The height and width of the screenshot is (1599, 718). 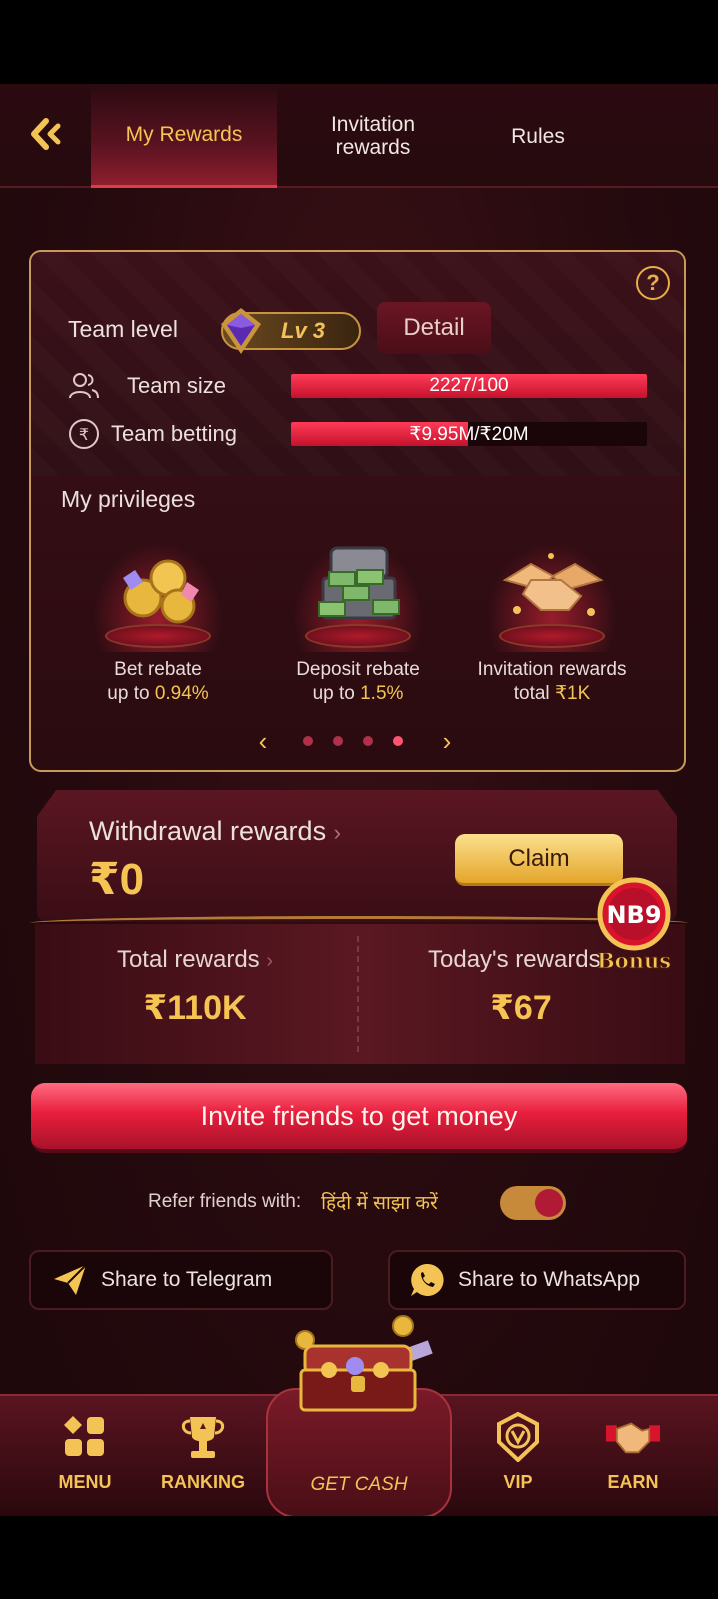 What do you see at coordinates (518, 1482) in the screenshot?
I see `nav-vip-label: VIP` at bounding box center [518, 1482].